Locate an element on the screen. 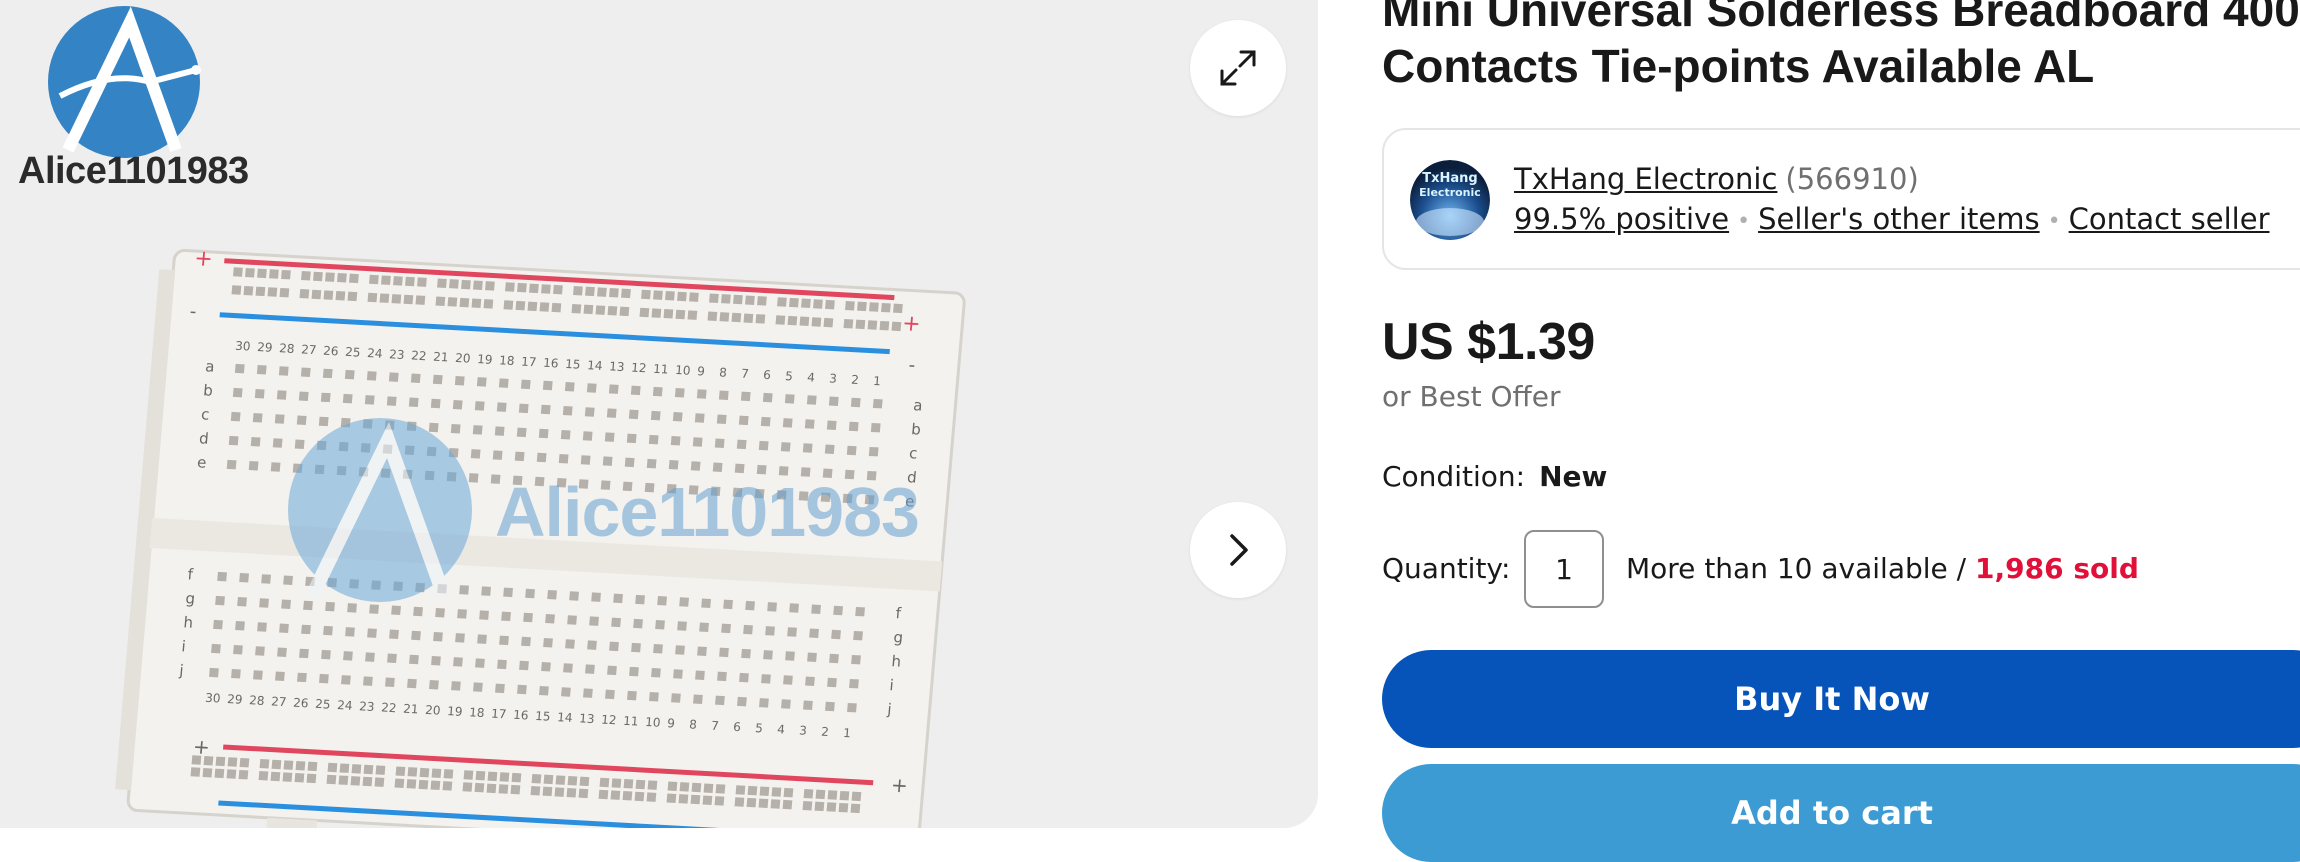 The image size is (2300, 862). seller-name-link: TxHang Electronic is located at coordinates (1645, 179).